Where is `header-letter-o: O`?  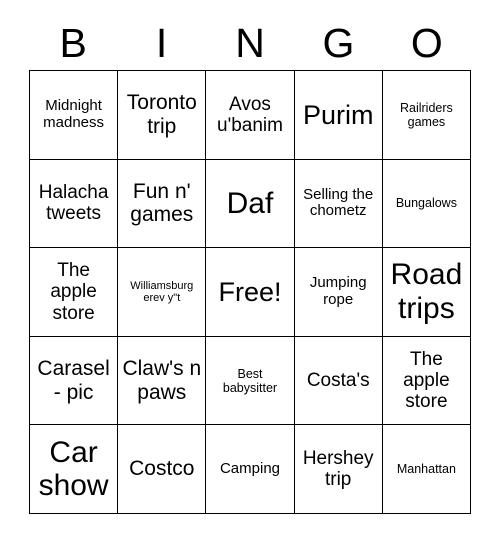
header-letter-o: O is located at coordinates (426, 42).